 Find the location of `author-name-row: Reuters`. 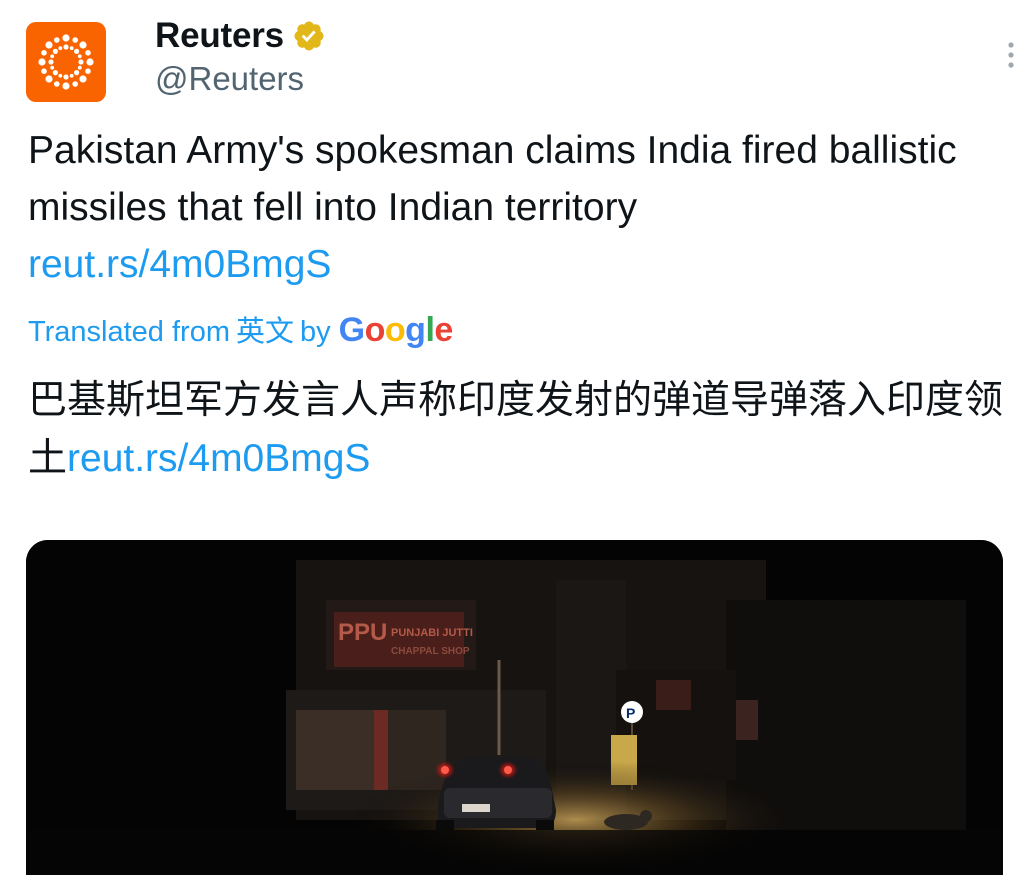

author-name-row: Reuters is located at coordinates (240, 36).